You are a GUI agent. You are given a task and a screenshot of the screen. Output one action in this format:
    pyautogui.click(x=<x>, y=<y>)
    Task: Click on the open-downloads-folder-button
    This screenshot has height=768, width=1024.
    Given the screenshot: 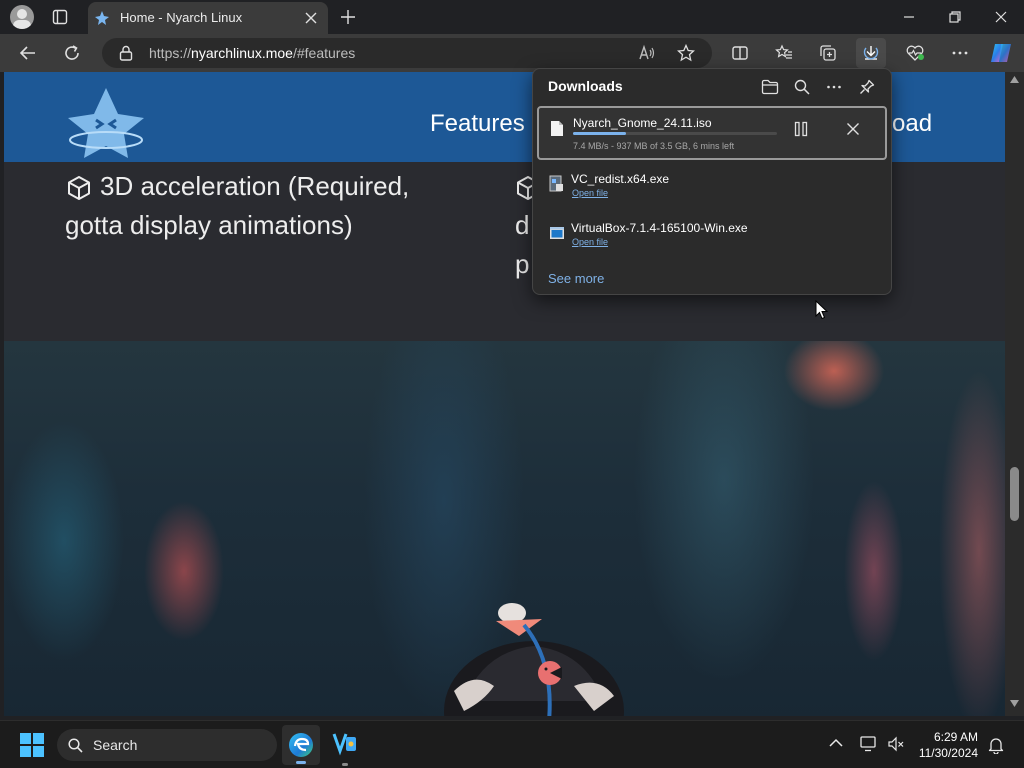 What is the action you would take?
    pyautogui.click(x=770, y=87)
    